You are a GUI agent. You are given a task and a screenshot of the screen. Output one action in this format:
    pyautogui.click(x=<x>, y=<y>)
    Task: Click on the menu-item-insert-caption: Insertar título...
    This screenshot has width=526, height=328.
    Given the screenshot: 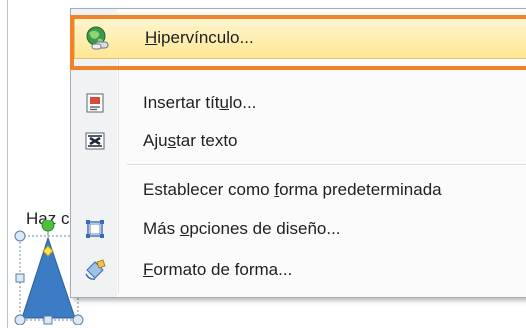 What is the action you would take?
    pyautogui.click(x=299, y=103)
    